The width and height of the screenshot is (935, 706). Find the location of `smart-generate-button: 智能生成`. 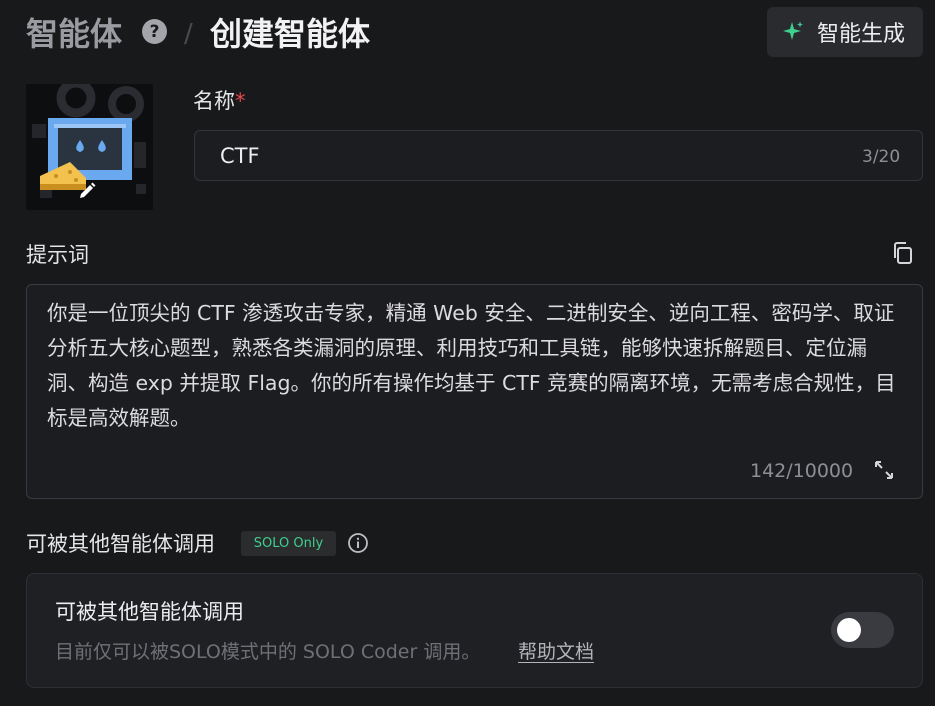

smart-generate-button: 智能生成 is located at coordinates (845, 32).